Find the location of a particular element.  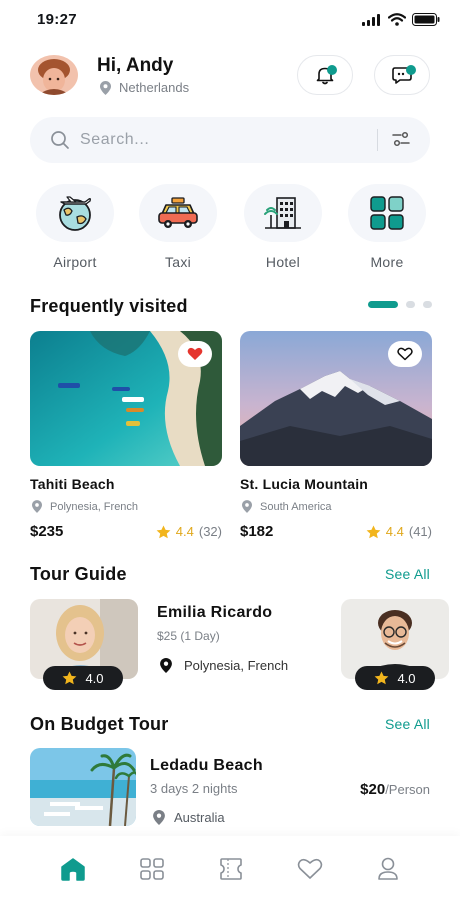

nav-explore is located at coordinates (152, 869).